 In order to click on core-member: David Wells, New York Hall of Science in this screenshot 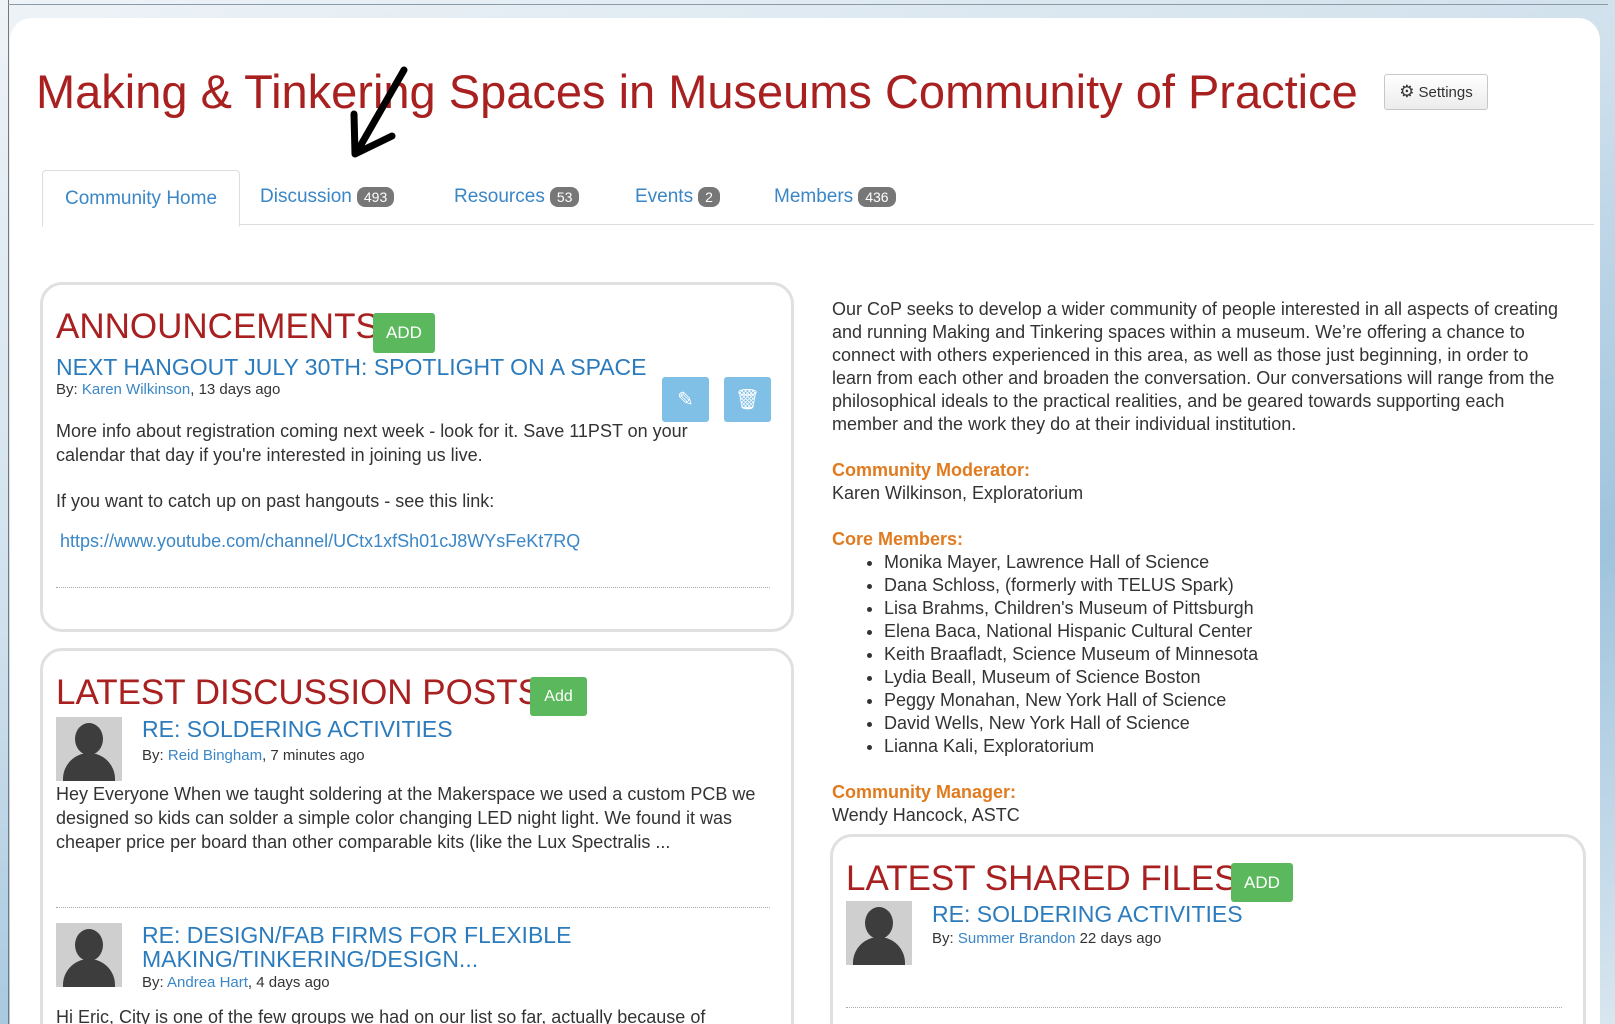, I will do `click(1226, 723)`.